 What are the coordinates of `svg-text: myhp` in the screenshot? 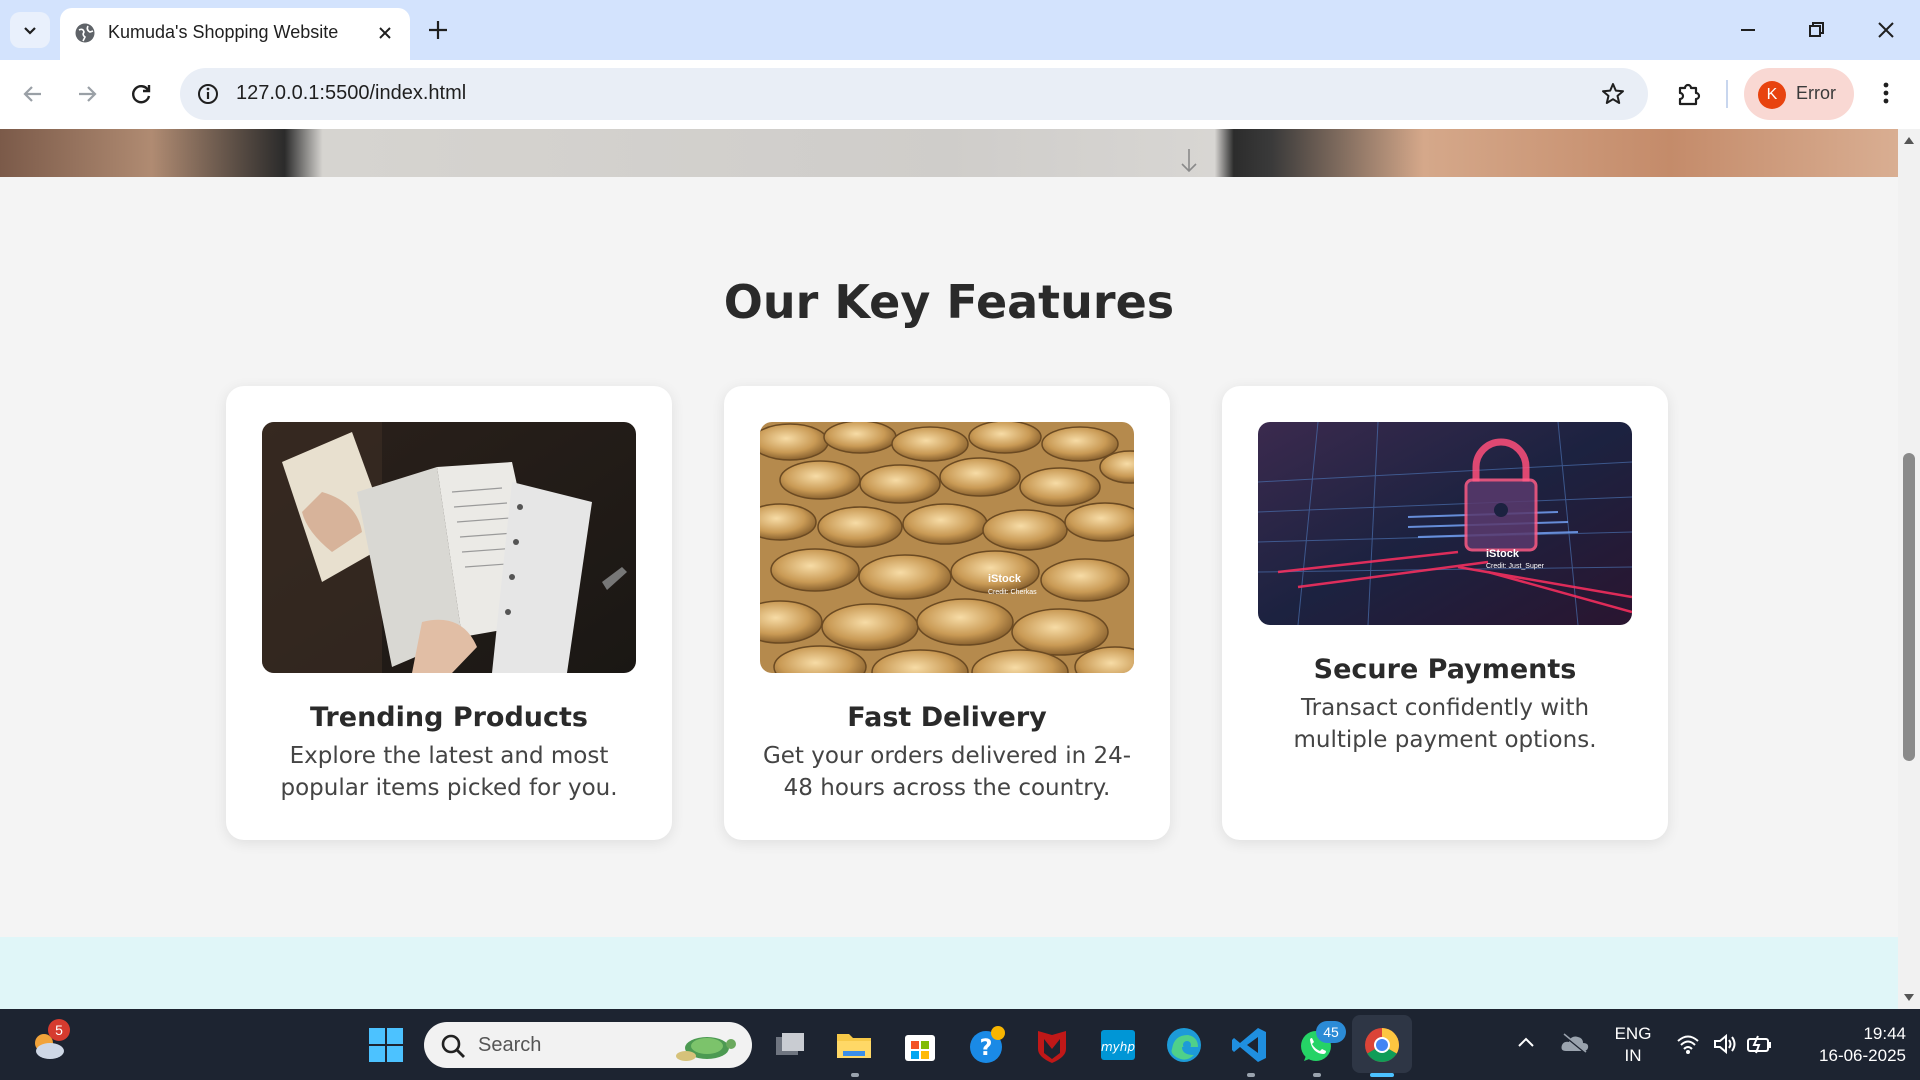 It's located at (1118, 1047).